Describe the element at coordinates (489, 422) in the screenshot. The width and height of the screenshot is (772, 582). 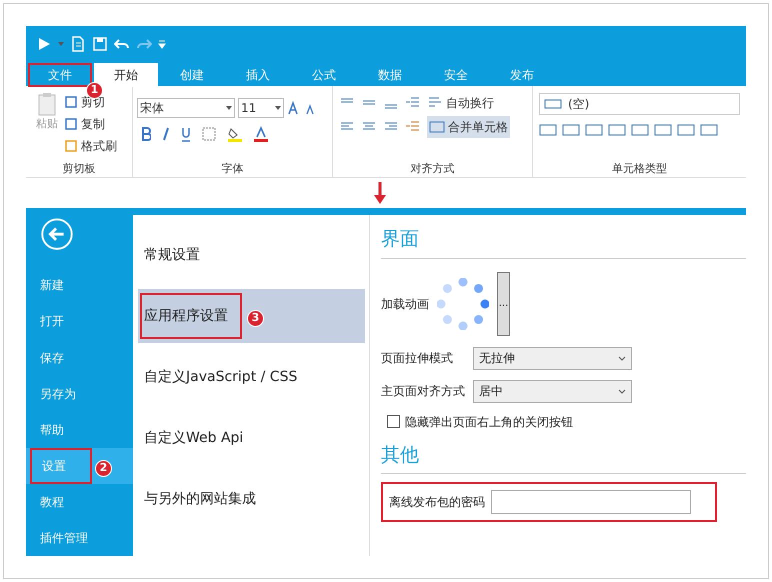
I see `field-label: 隐藏弹出页面右上角的关闭按钮` at that location.